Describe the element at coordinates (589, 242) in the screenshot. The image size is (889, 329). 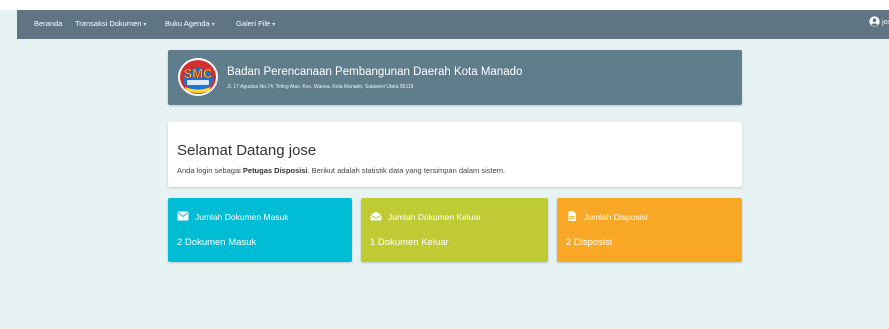
I see `stat-value: 2 Disposisi` at that location.